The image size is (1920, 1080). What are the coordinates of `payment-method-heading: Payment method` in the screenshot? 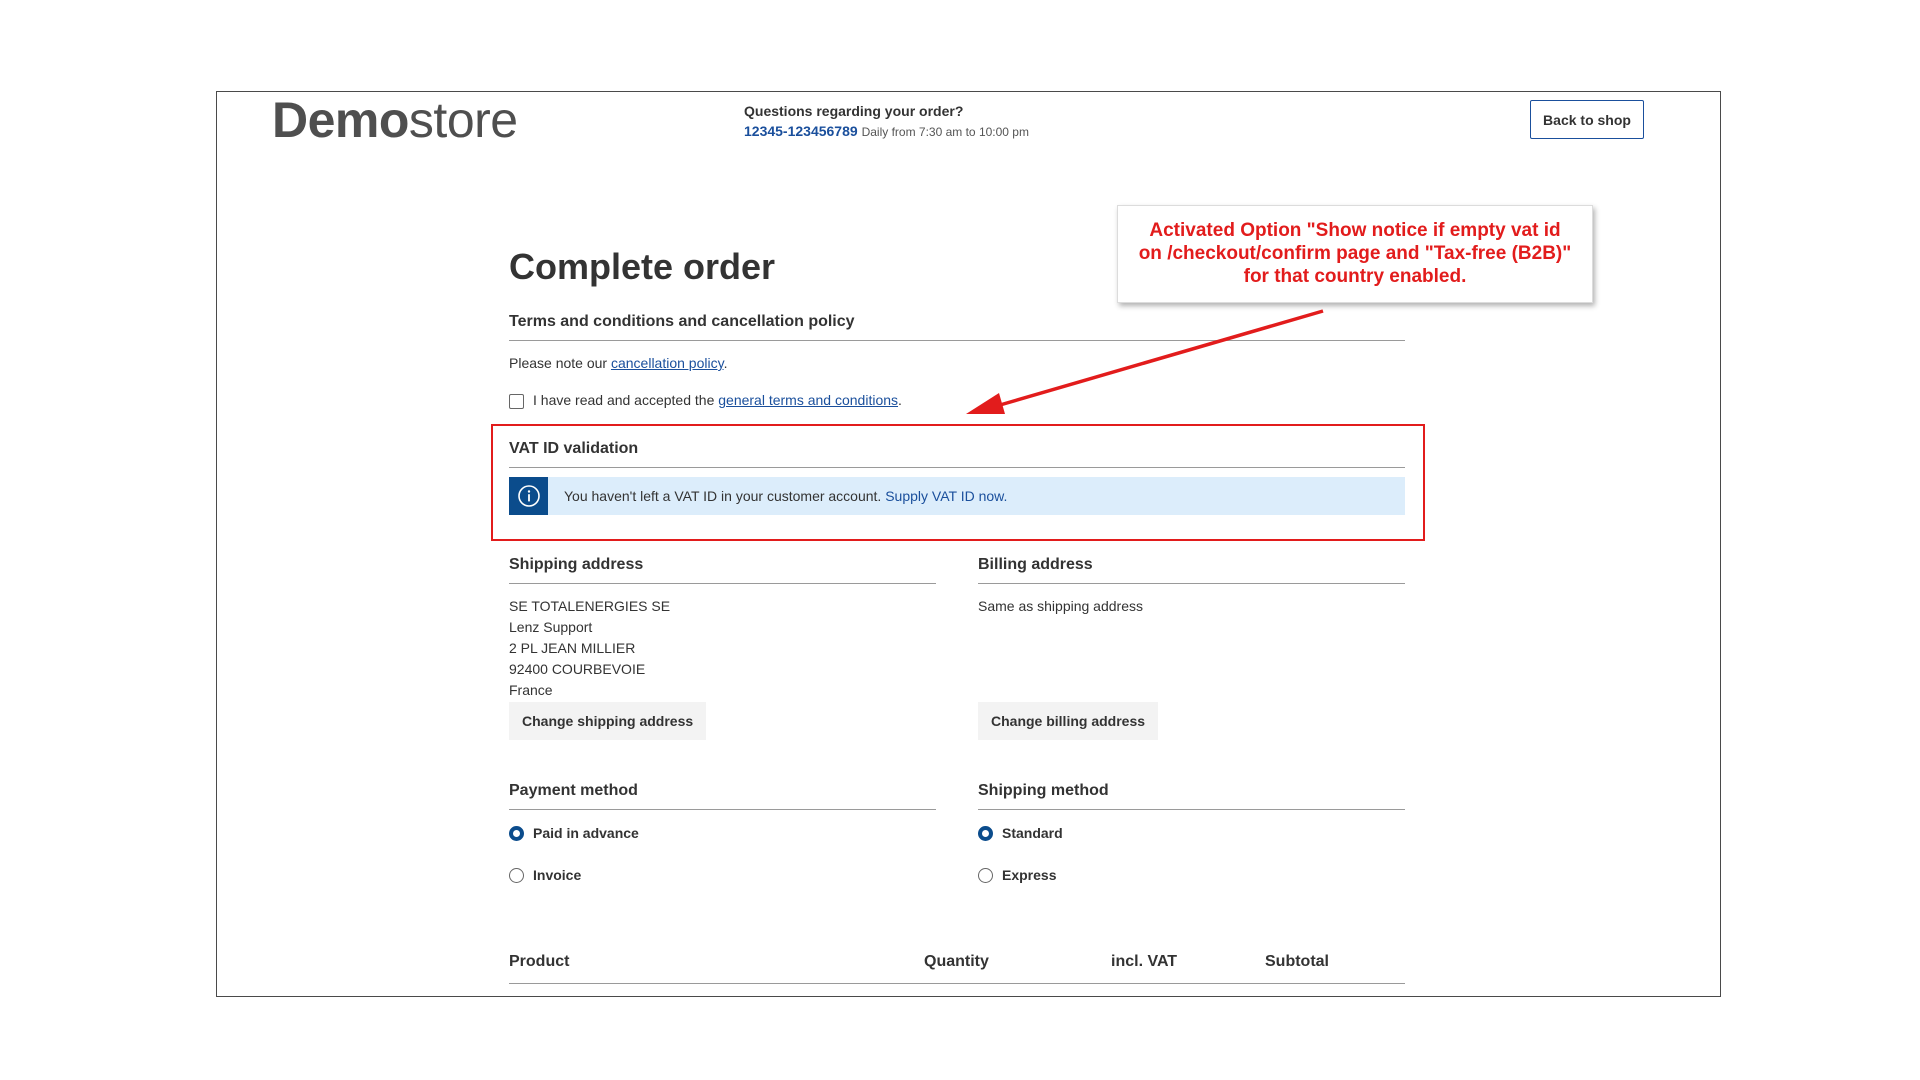 It's located at (722, 796).